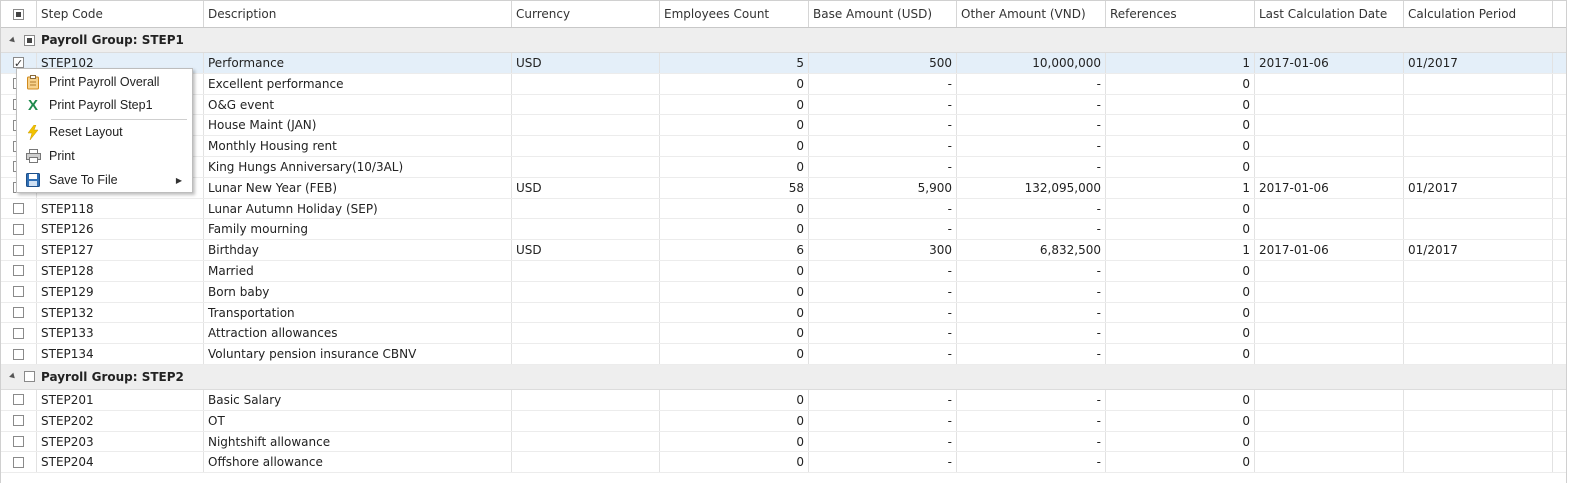 This screenshot has height=483, width=1581. Describe the element at coordinates (783, 230) in the screenshot. I see `table-row: STEP126 Family mourning 0- -0` at that location.